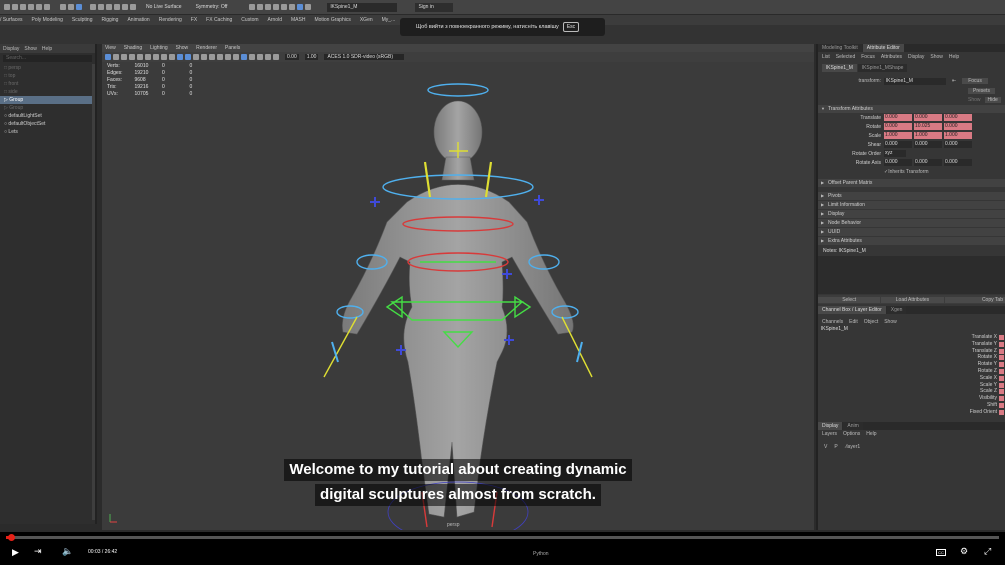  Describe the element at coordinates (911, 351) in the screenshot. I see `channel-translate-z: Translate Z` at that location.